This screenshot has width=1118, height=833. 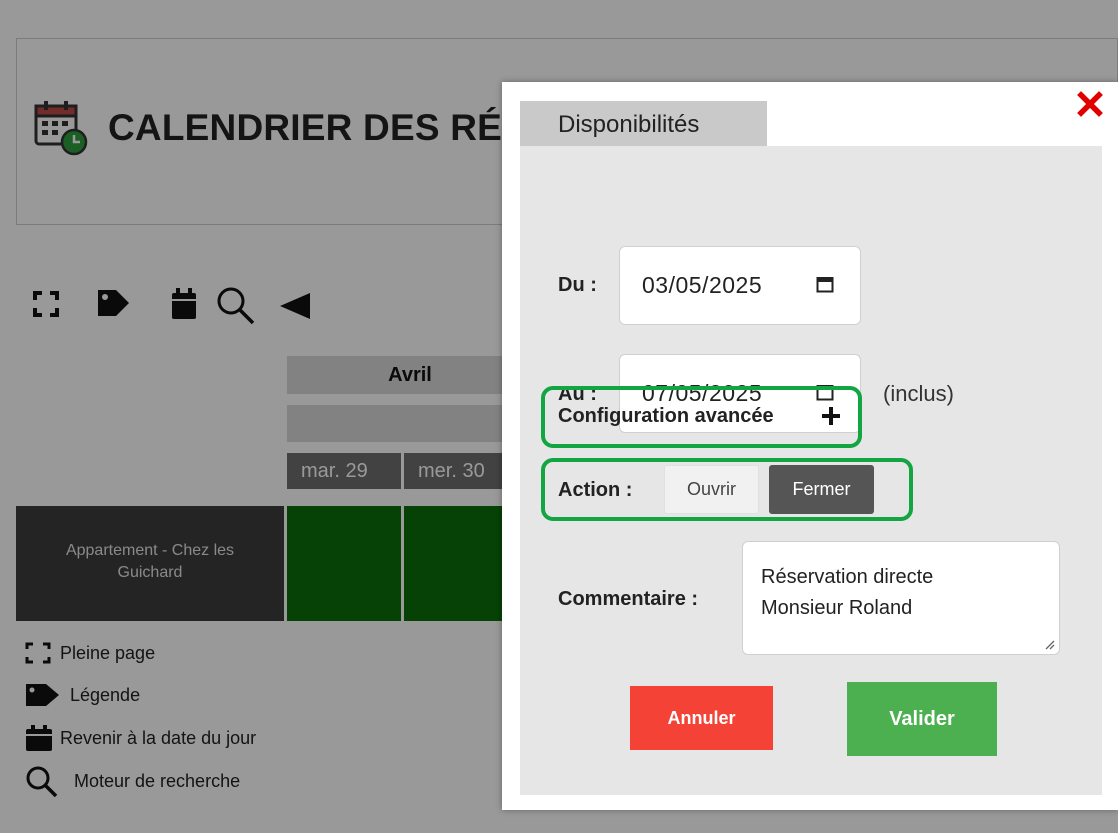 I want to click on comment-label: Commentaire :, so click(x=628, y=599).